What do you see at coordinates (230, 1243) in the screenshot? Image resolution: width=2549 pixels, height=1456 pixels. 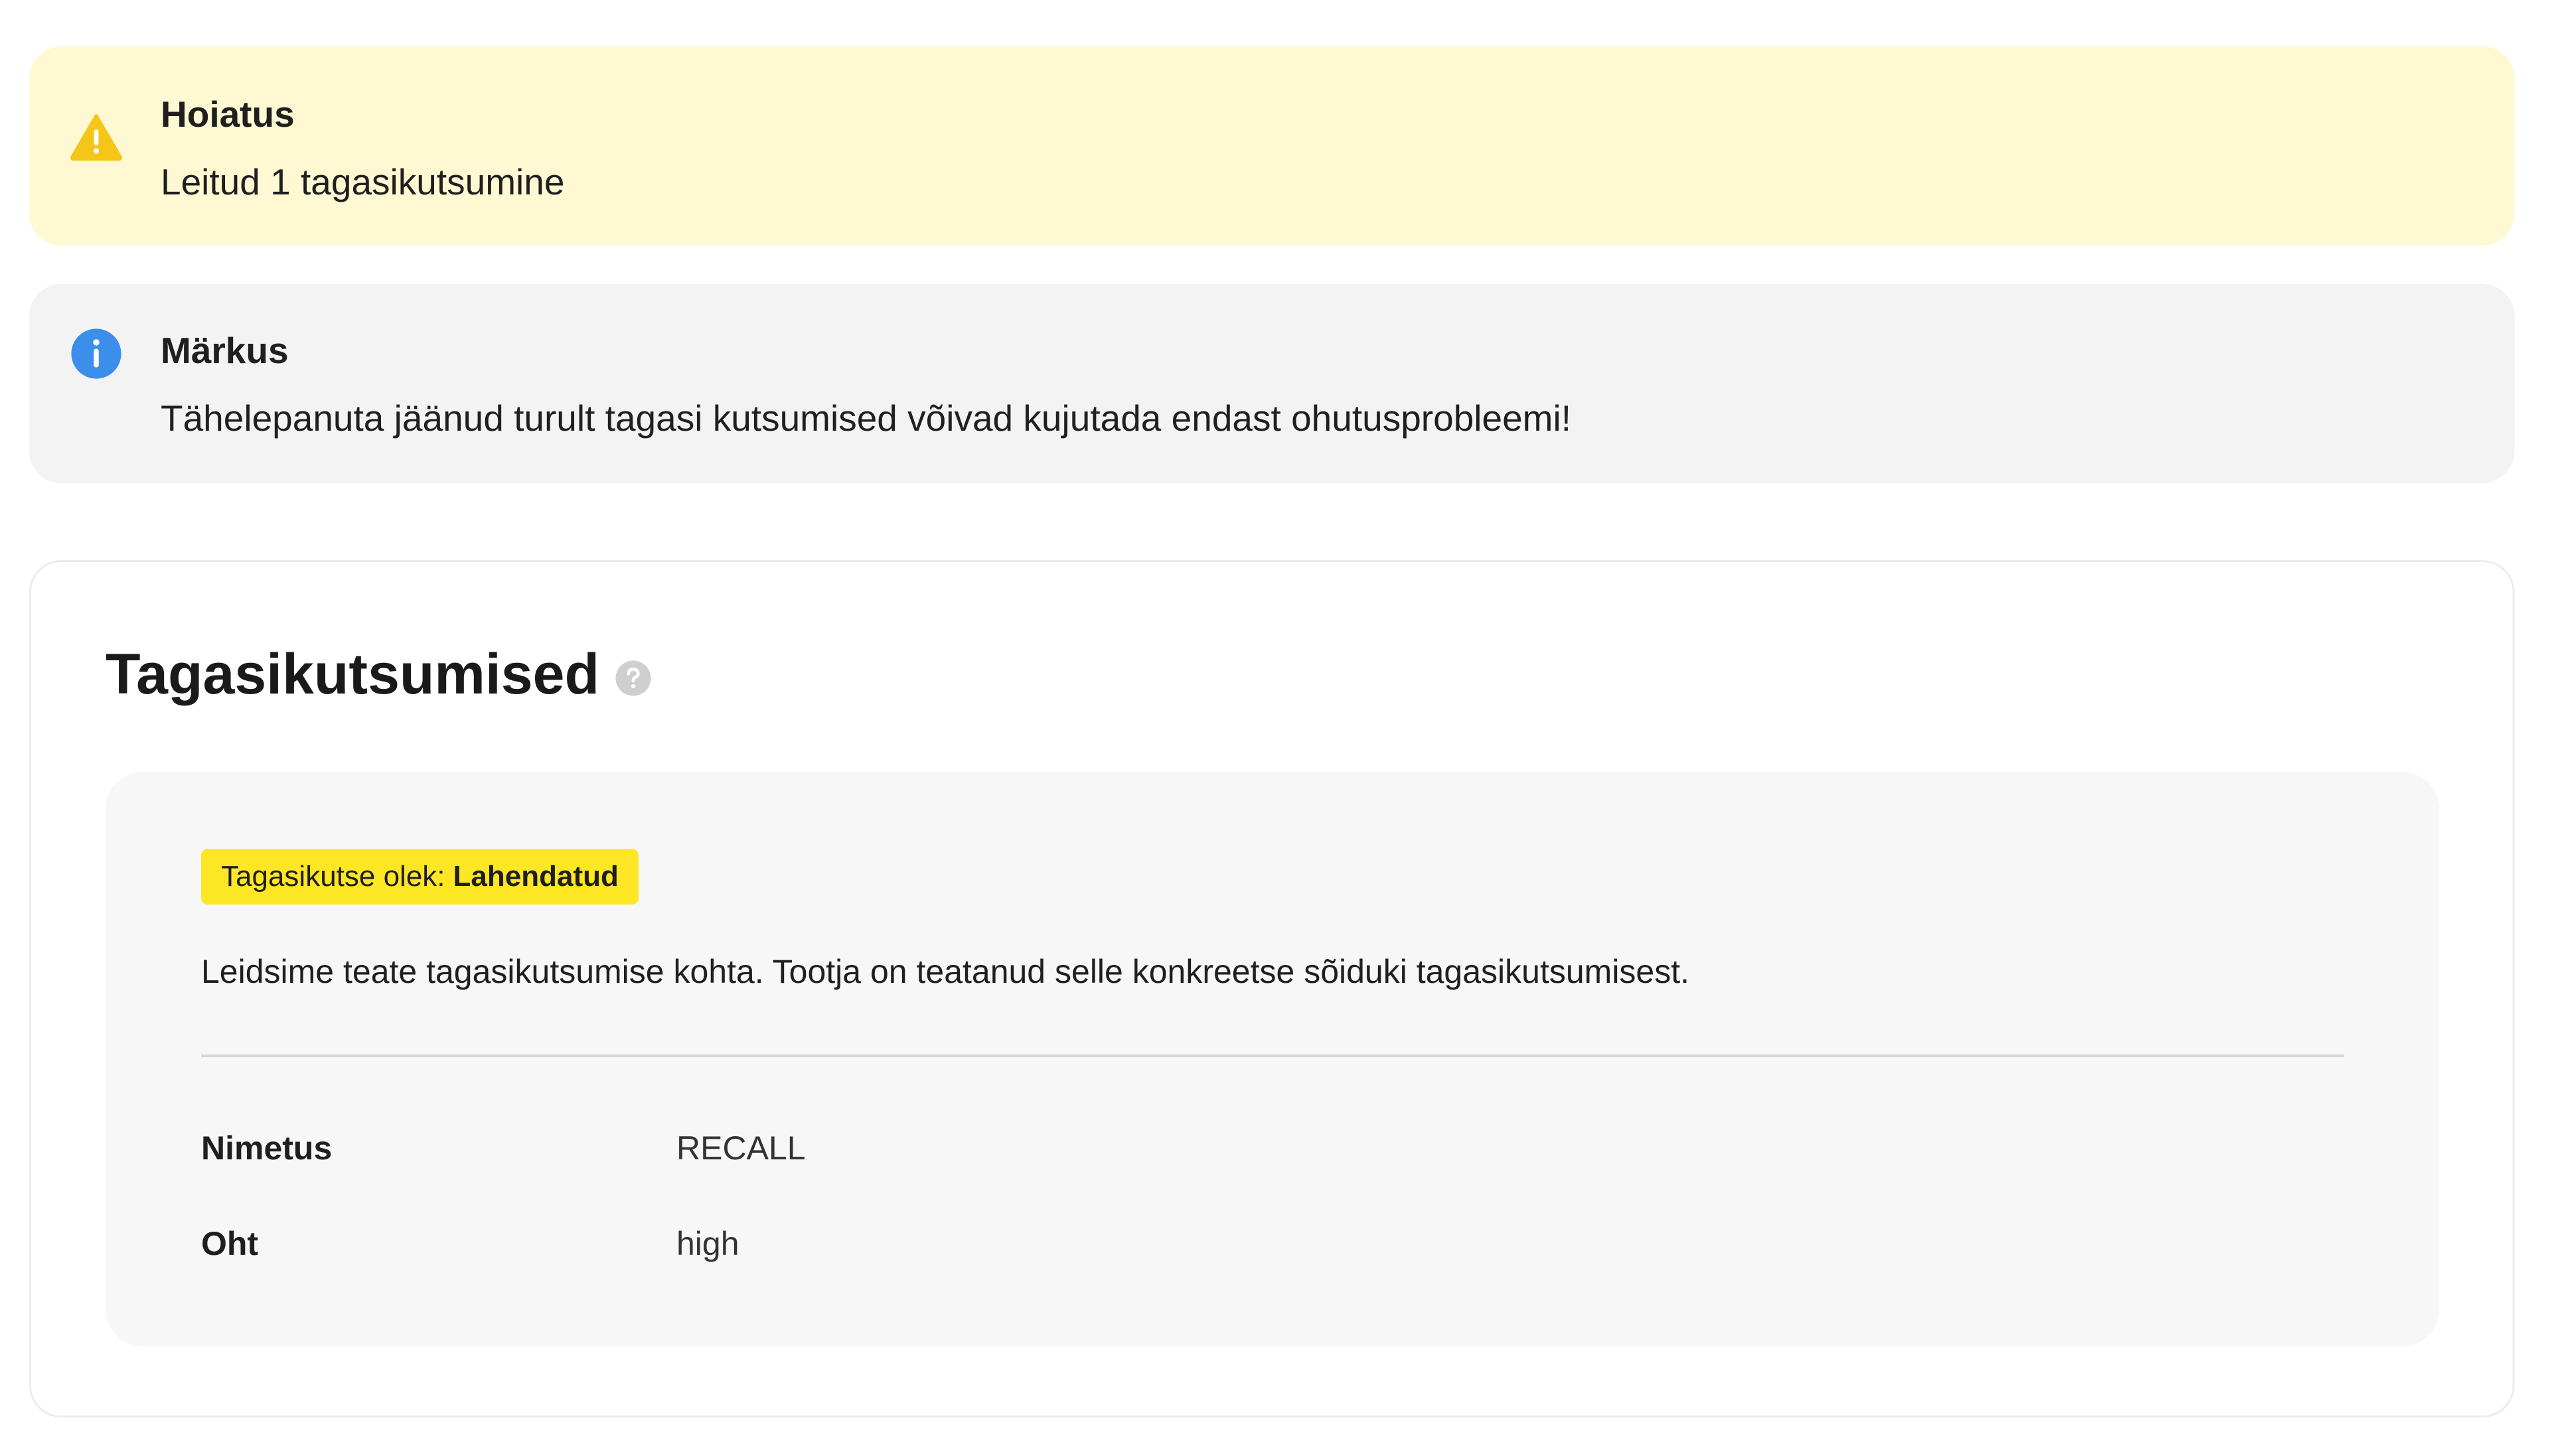 I see `detail-label: Oht` at bounding box center [230, 1243].